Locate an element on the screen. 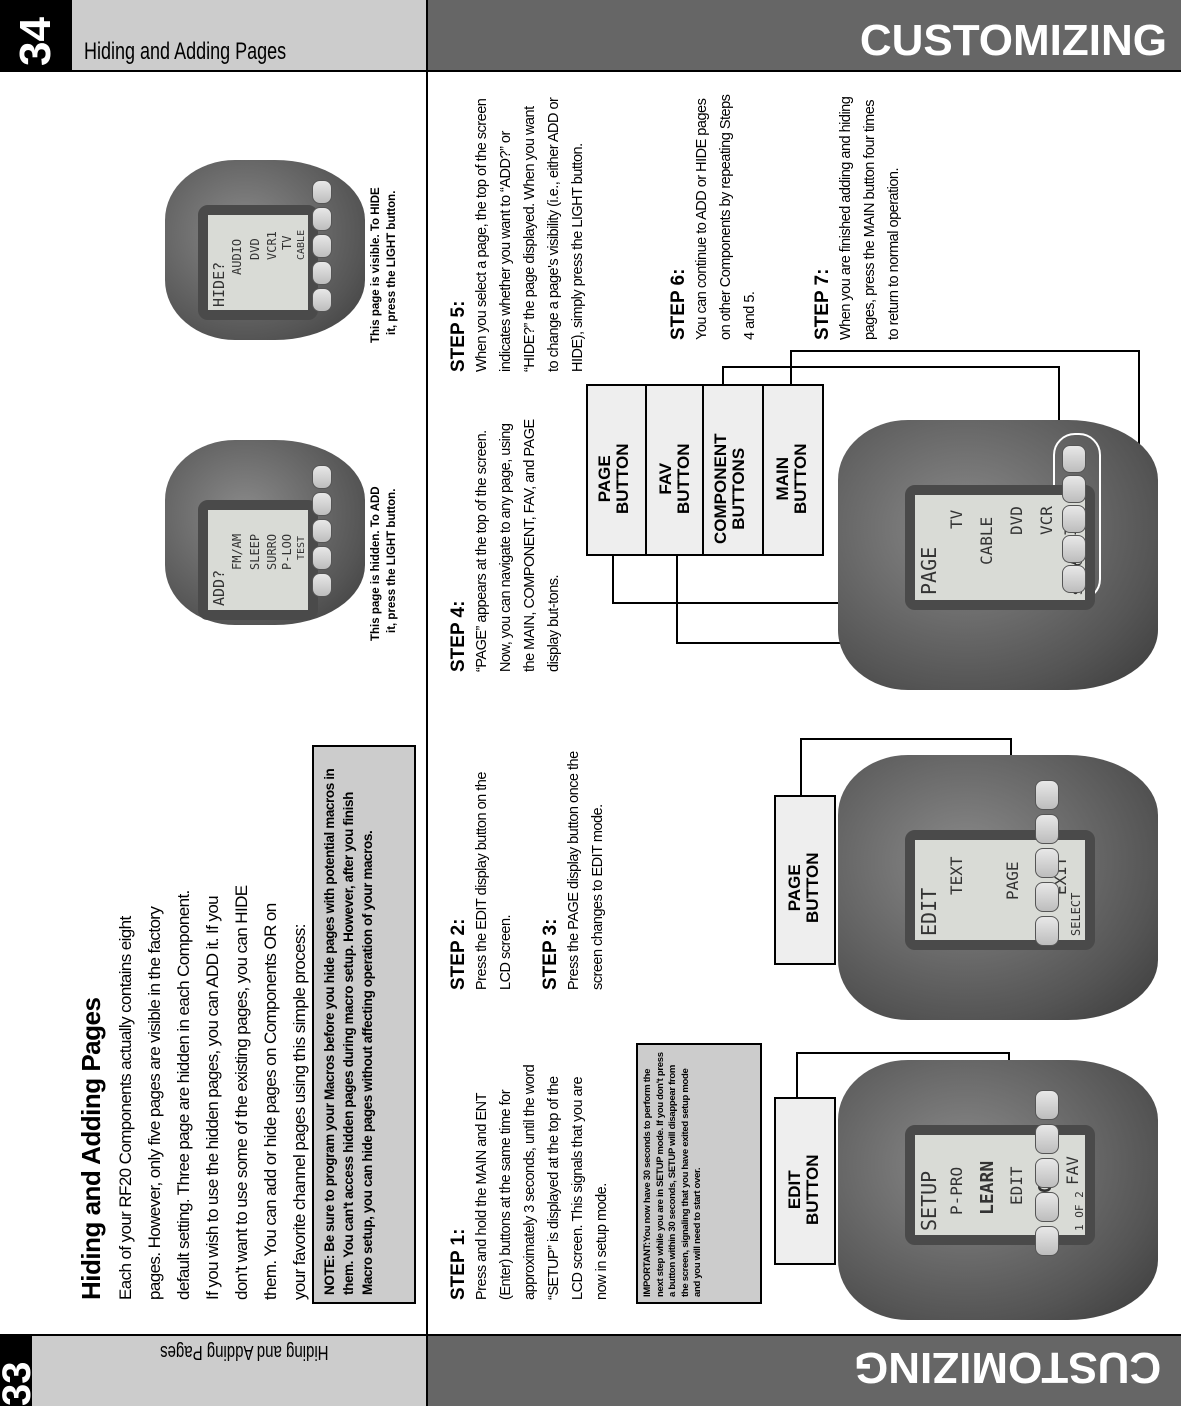  callout-line: MAIN is located at coordinates (782, 479).